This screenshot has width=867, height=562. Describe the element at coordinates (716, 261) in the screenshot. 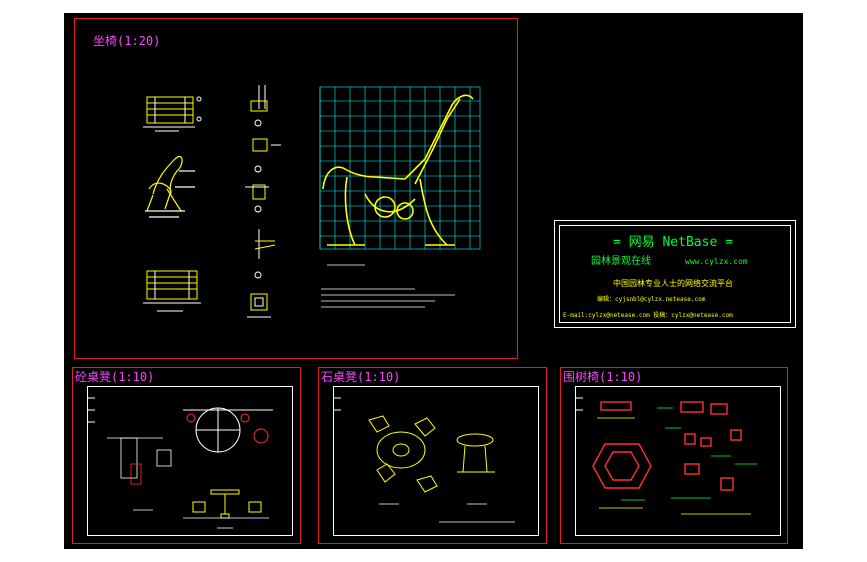

I see `logo-site-url: www.cylzx.com` at that location.